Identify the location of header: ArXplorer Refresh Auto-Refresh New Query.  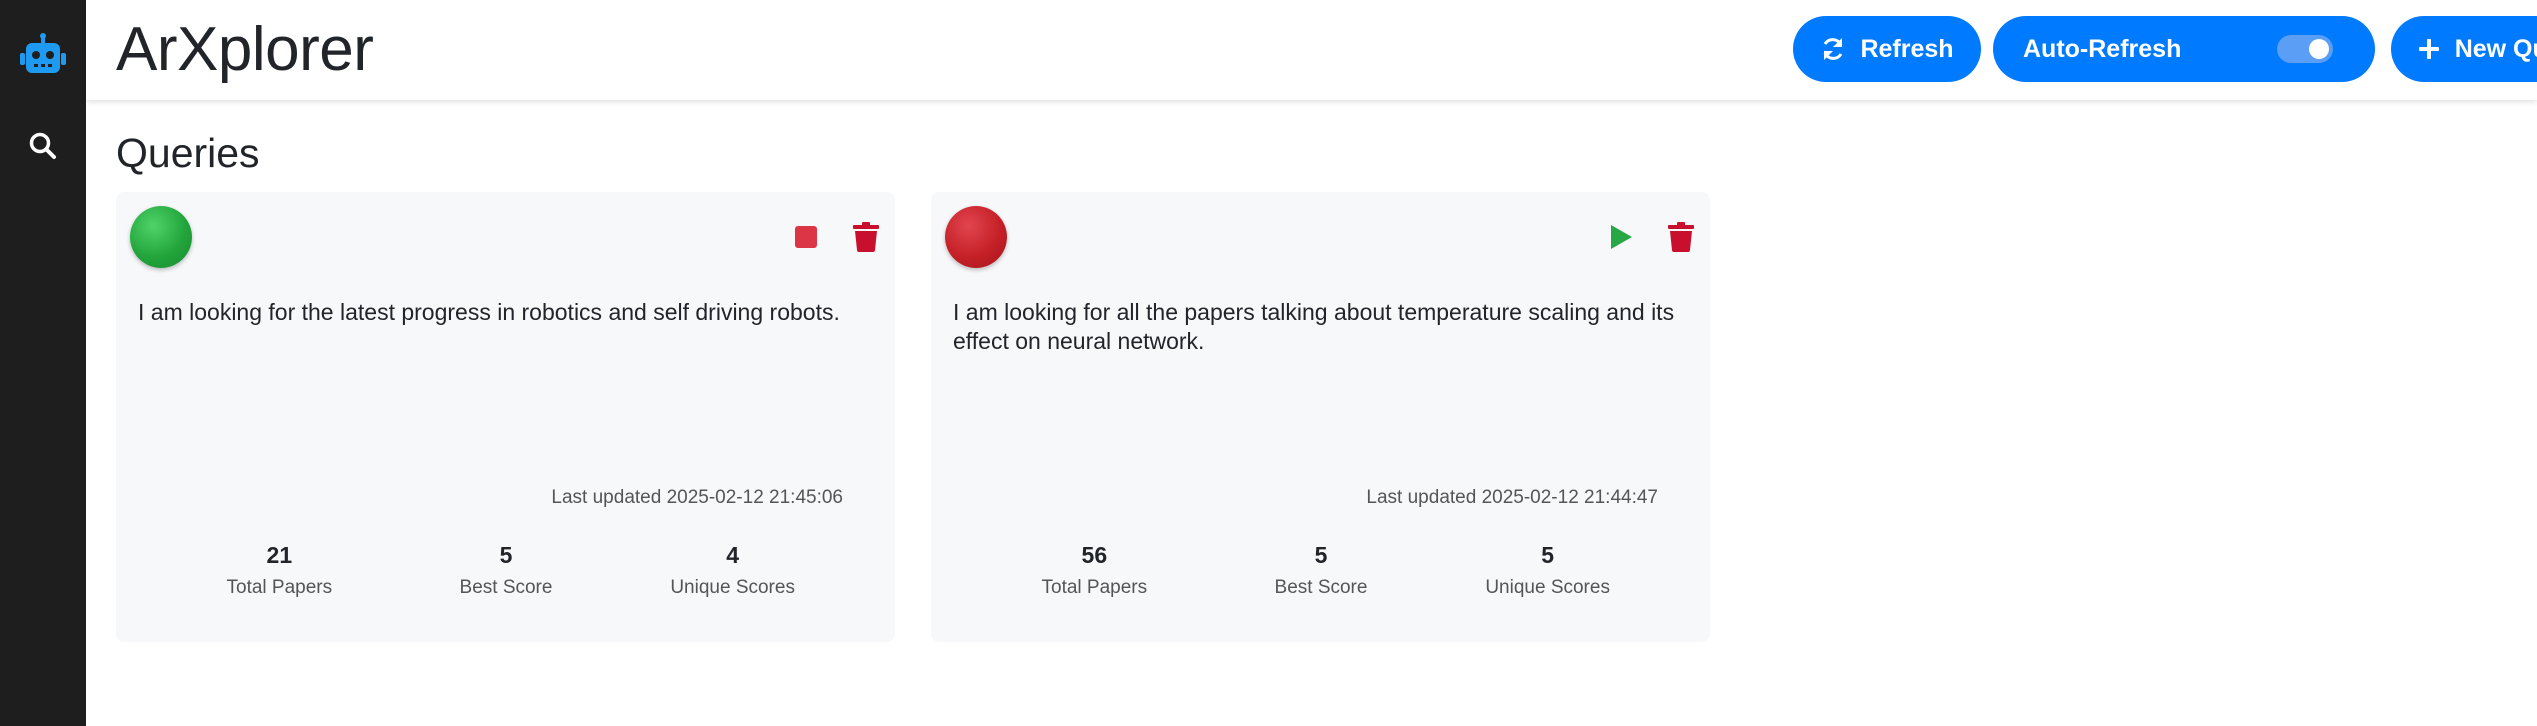
(1311, 50).